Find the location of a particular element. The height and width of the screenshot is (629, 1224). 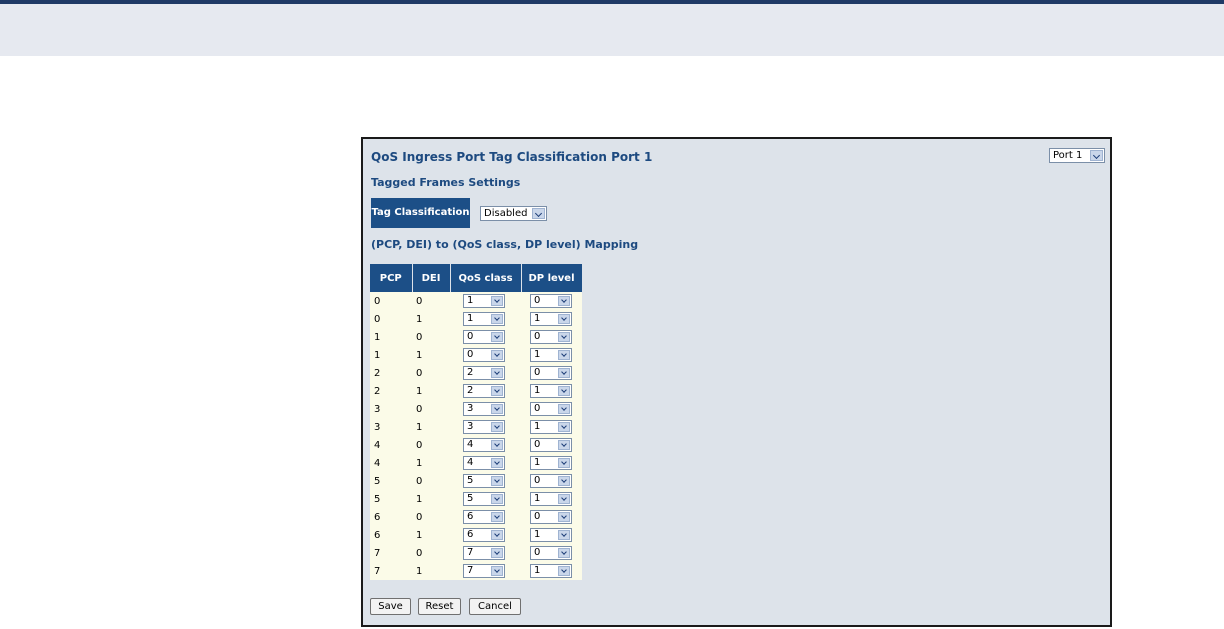

qos-cell: 2 is located at coordinates (485, 373).